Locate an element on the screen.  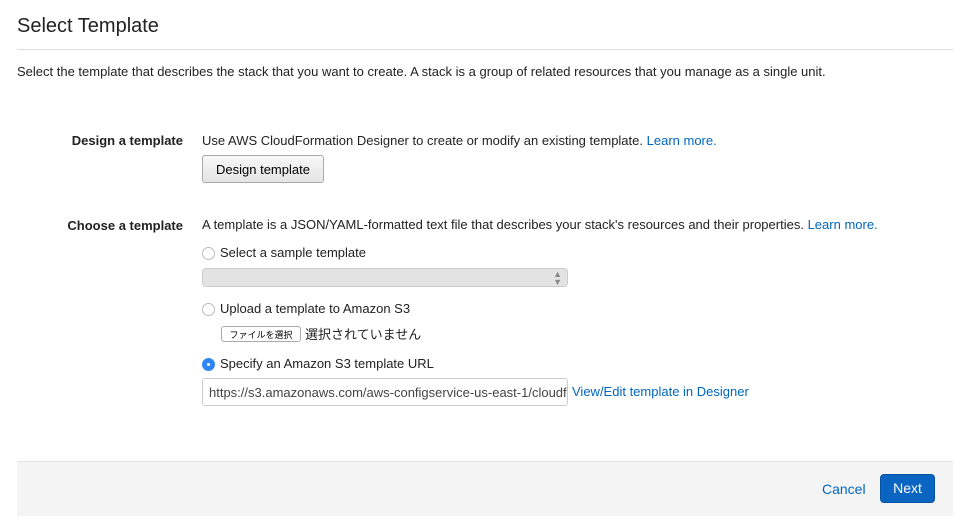
design-template-label: Design a template is located at coordinates (127, 140).